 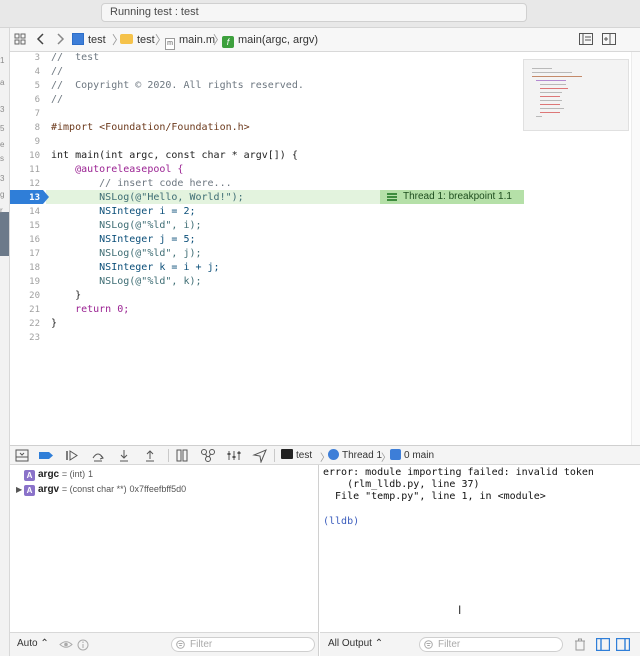 What do you see at coordinates (228, 42) in the screenshot?
I see `function-icon: f` at bounding box center [228, 42].